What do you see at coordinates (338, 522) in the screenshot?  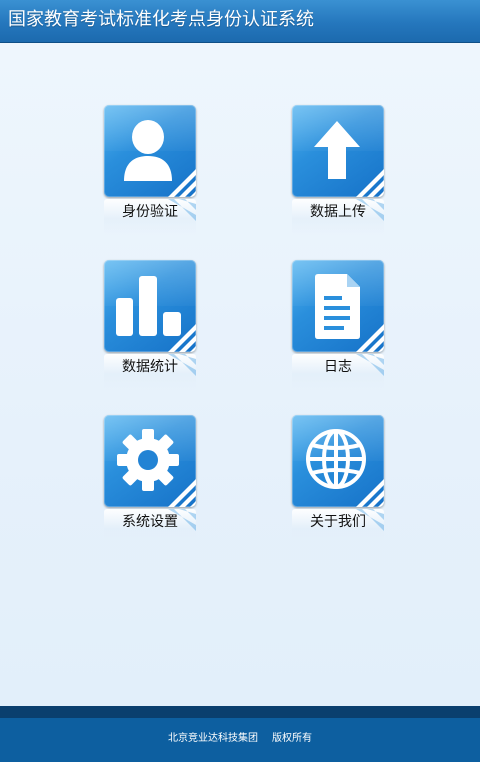 I see `about-us-label: 关于我们` at bounding box center [338, 522].